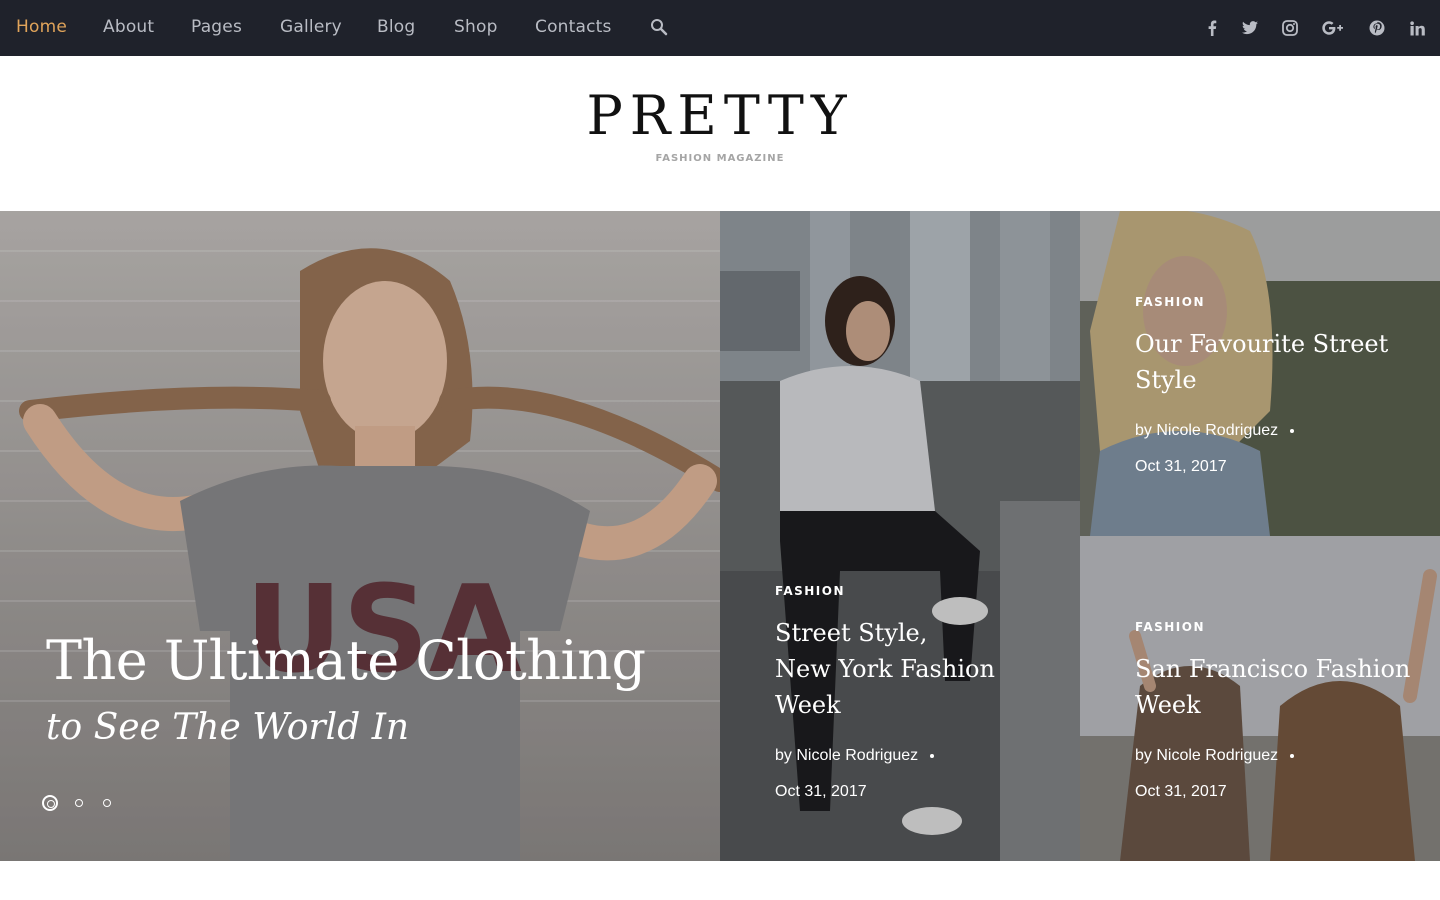 The image size is (1440, 900). I want to click on nav-item-gallery: Gallery, so click(311, 27).